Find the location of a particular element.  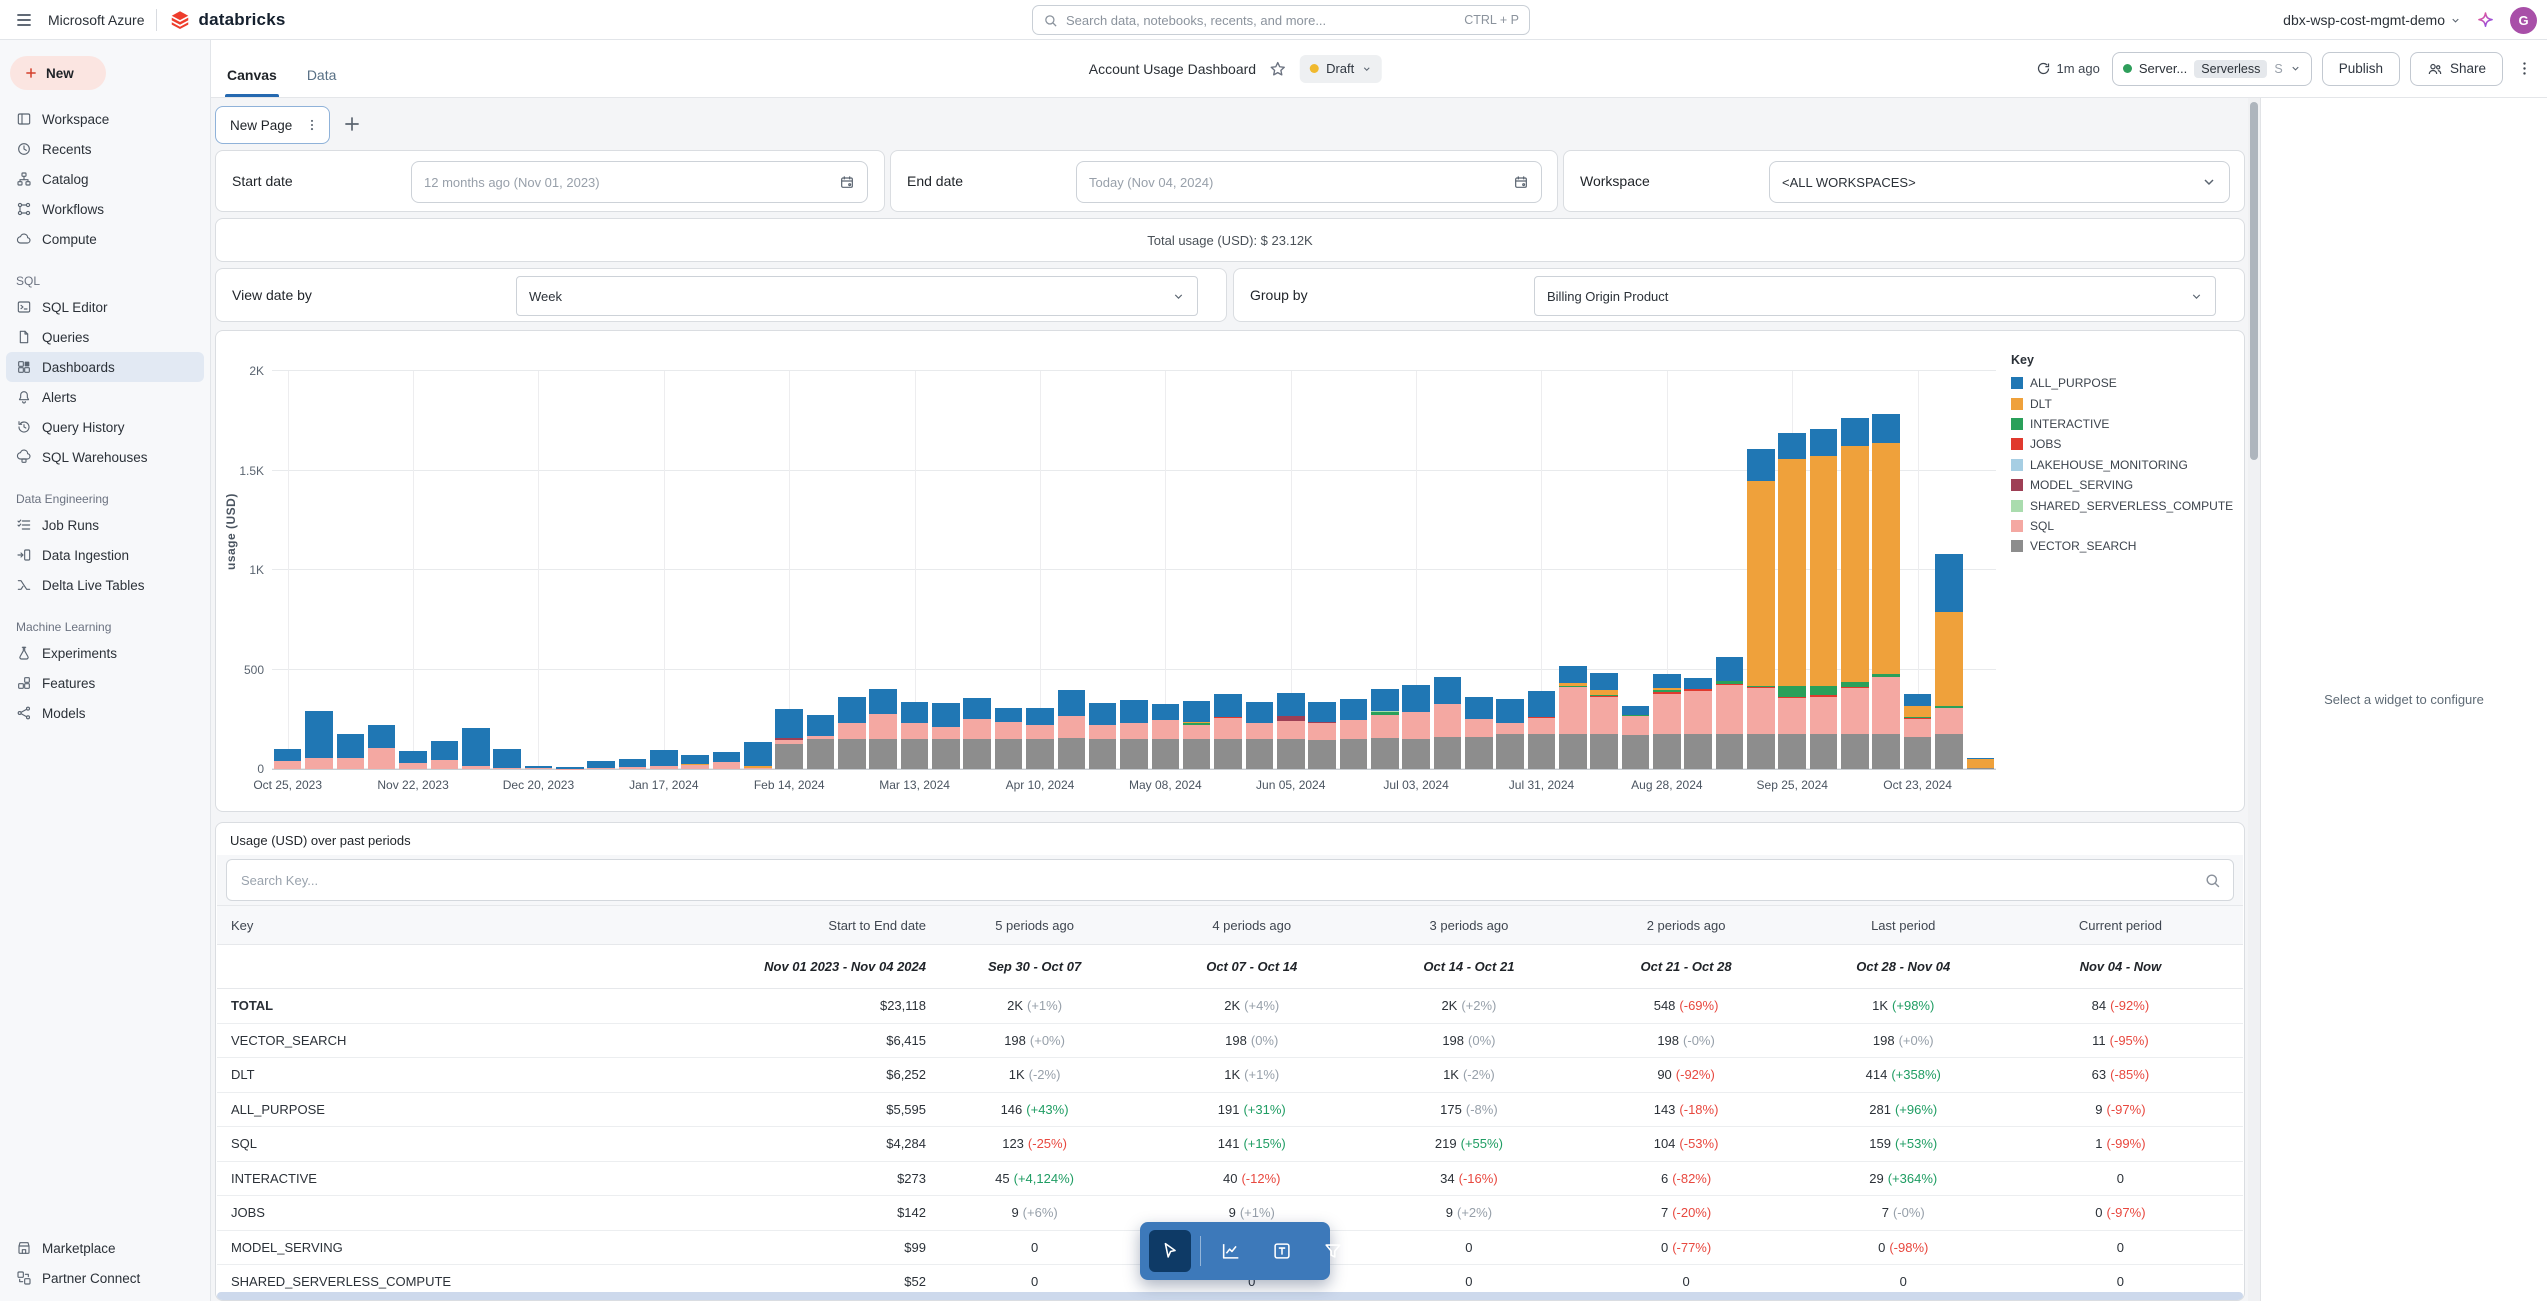

bar-may-01-2024 is located at coordinates (1134, 570).